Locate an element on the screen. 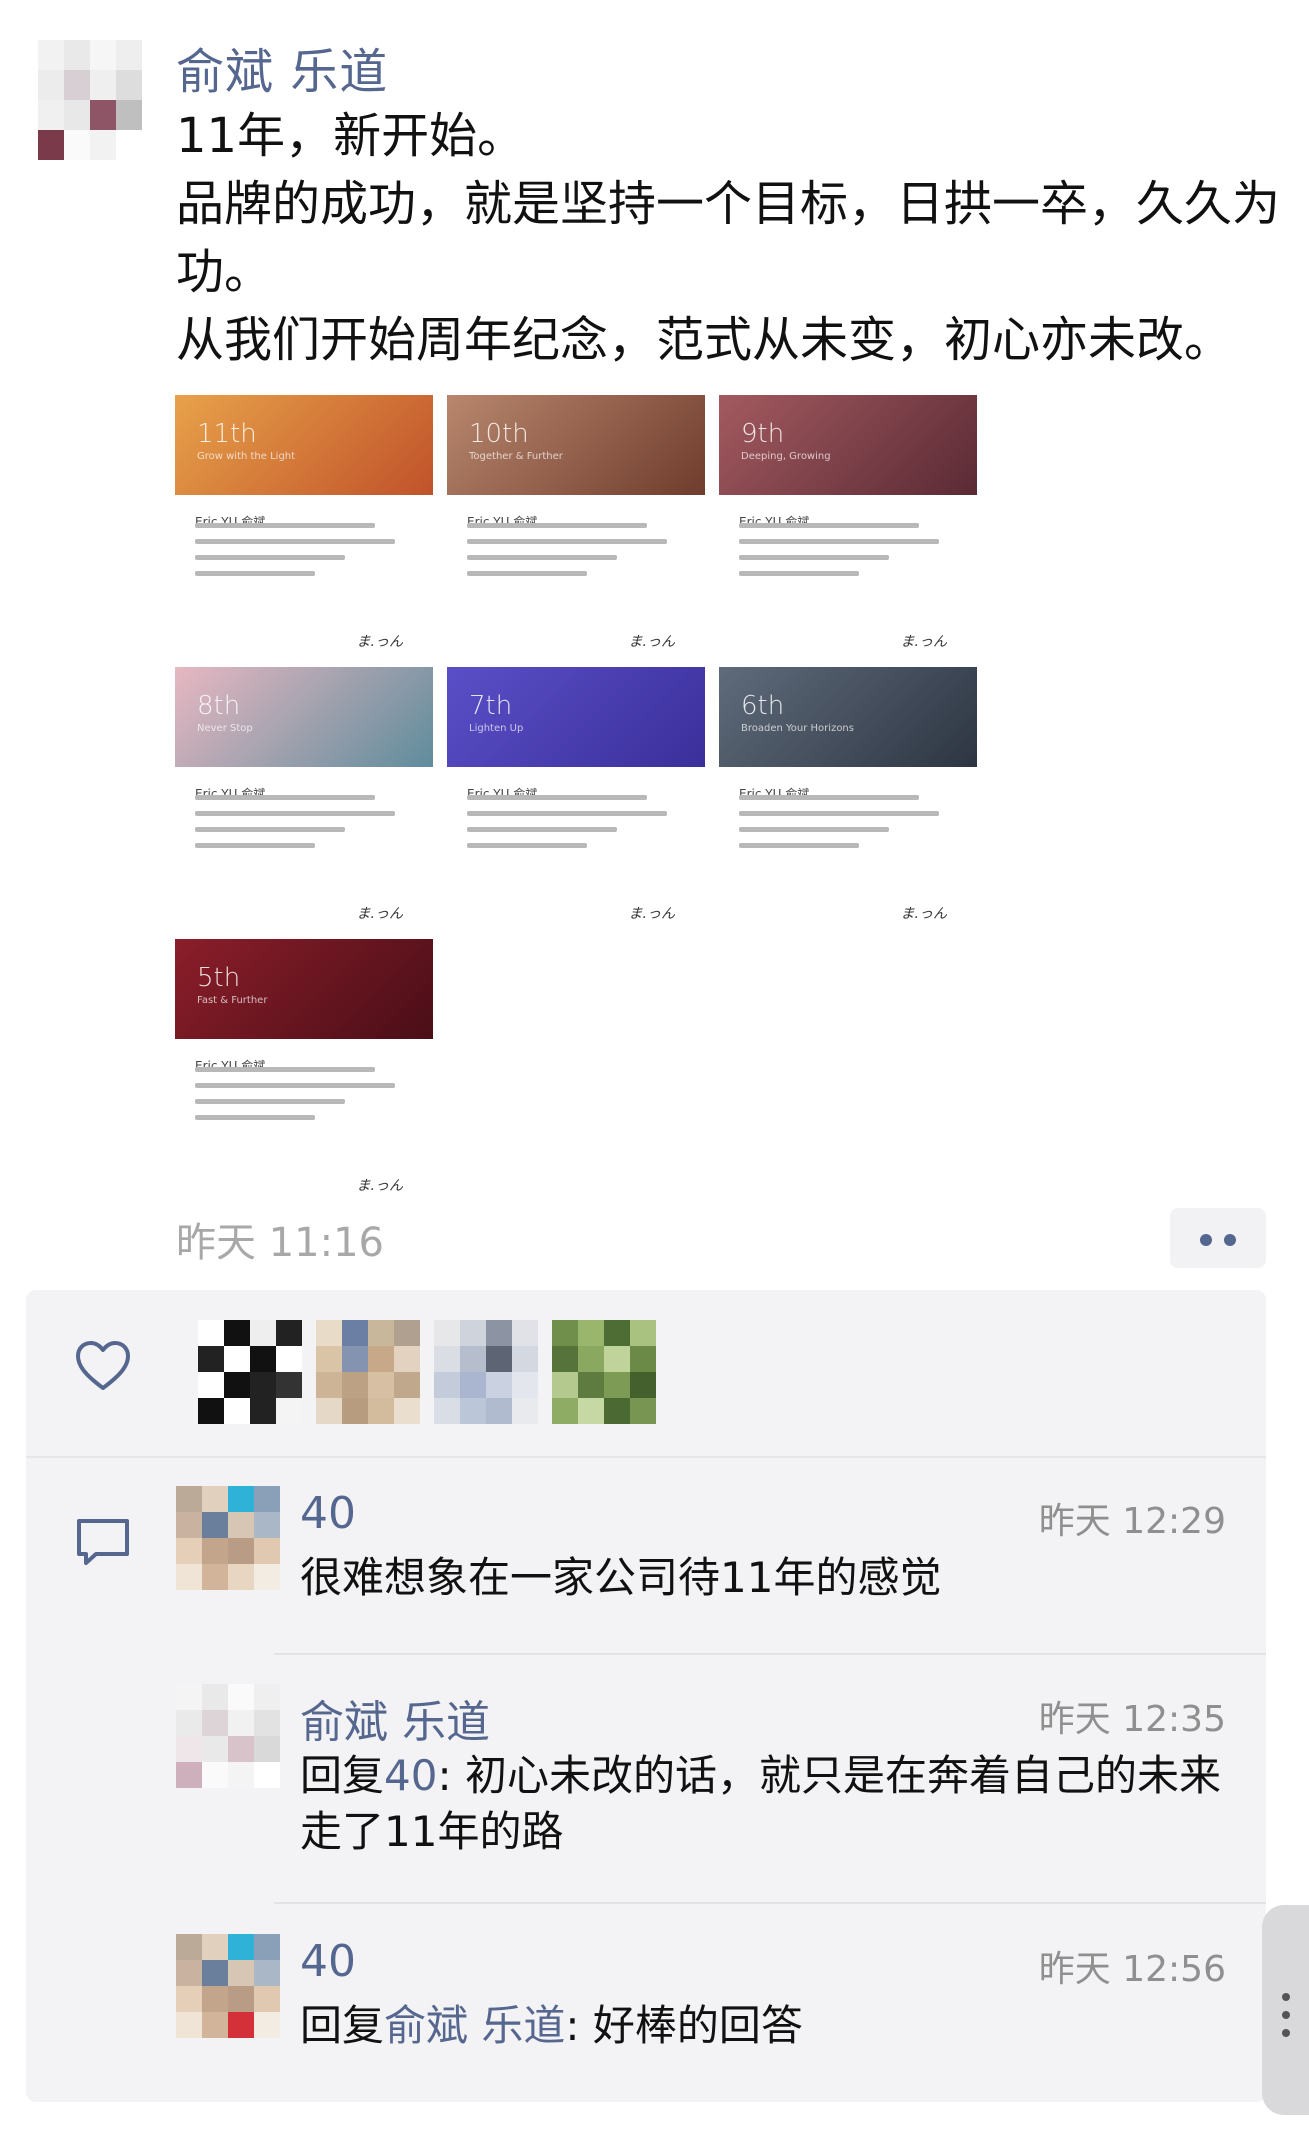 This screenshot has height=2140, width=1309. comment-body: : 初心未改的话，就只是在奔着自己的未来走了11年的路 is located at coordinates (760, 1803).